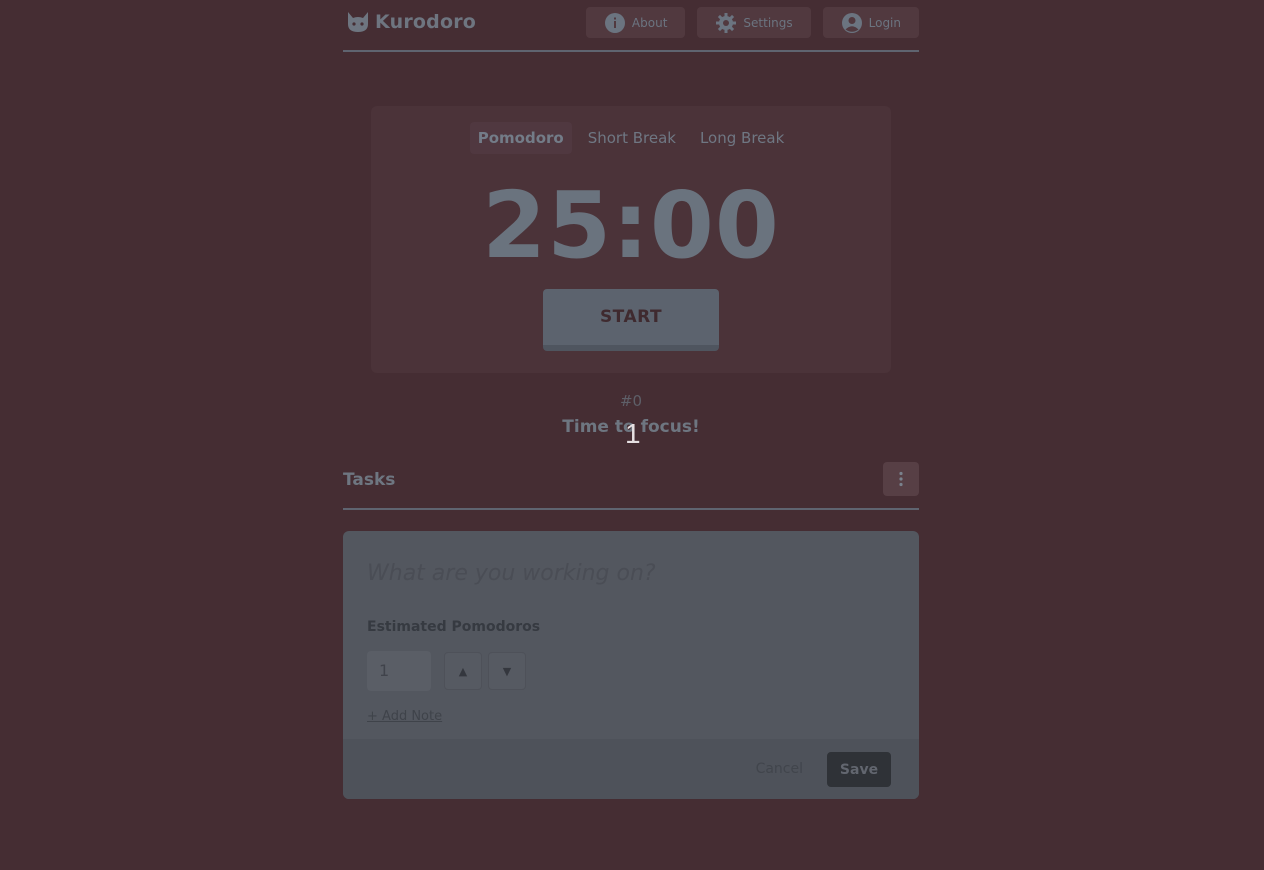  What do you see at coordinates (859, 769) in the screenshot?
I see `save-button: Save` at bounding box center [859, 769].